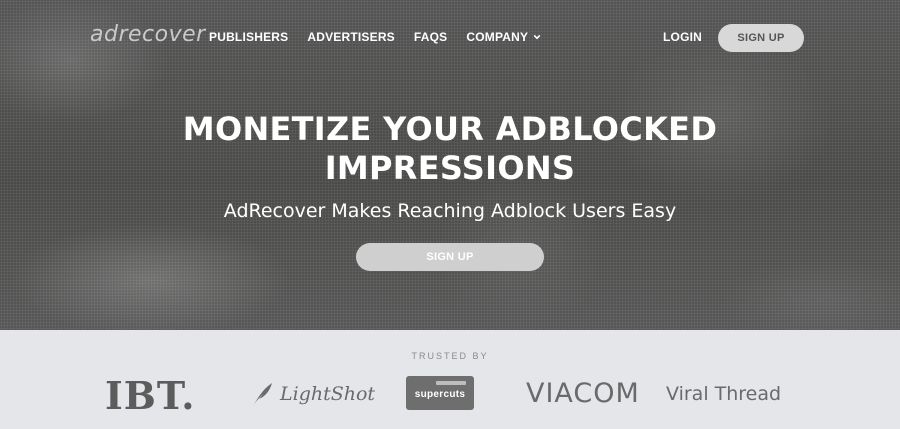  Describe the element at coordinates (724, 394) in the screenshot. I see `viral-thread-logo: Viral Thread` at that location.